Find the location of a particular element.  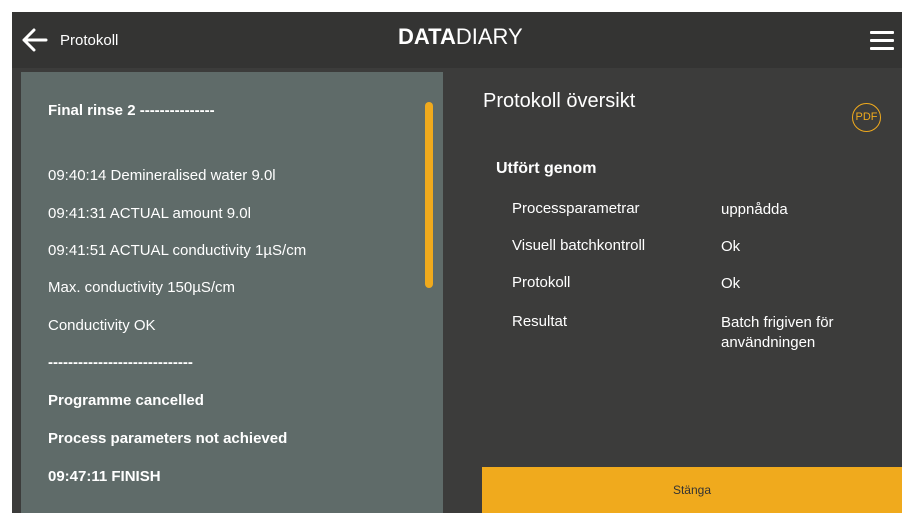

overview-value: Batch frigiven för användningen is located at coordinates (777, 332).